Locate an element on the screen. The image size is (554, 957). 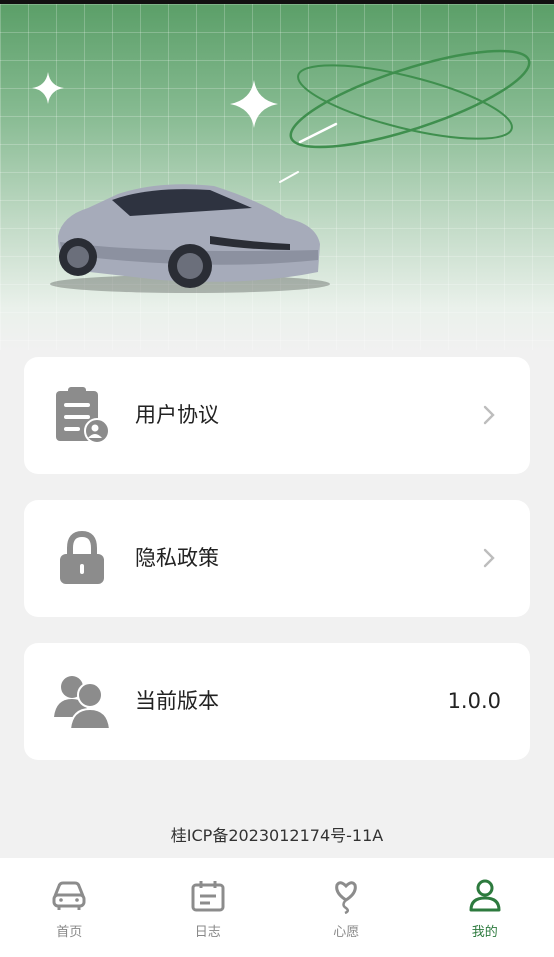
version-number: 1.0.0 is located at coordinates (474, 701).